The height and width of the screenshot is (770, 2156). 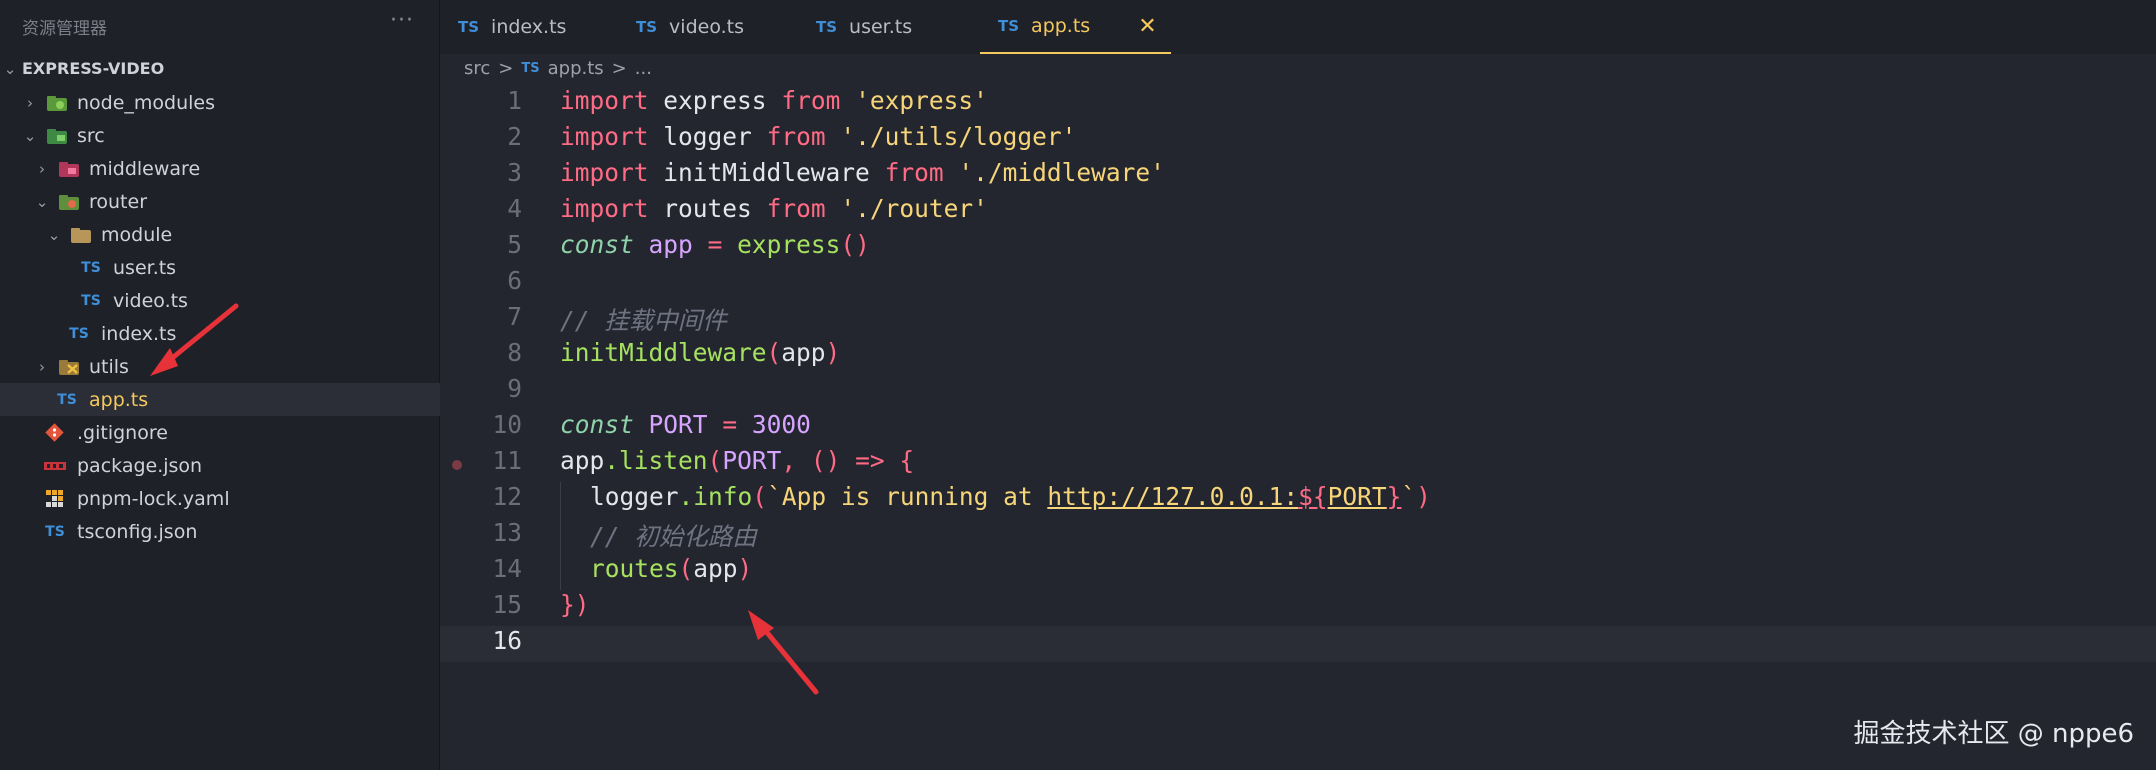 What do you see at coordinates (575, 604) in the screenshot?
I see `code-text: })` at bounding box center [575, 604].